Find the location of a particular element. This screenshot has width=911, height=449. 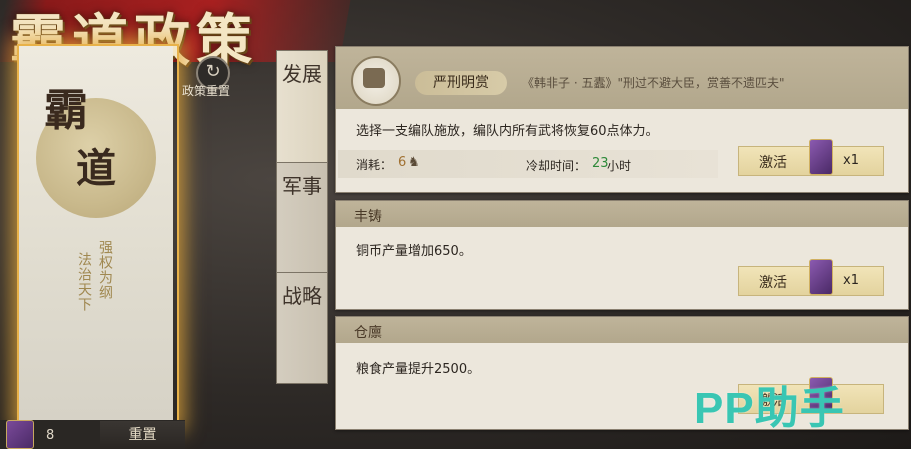

token-count: 8 is located at coordinates (50, 435).